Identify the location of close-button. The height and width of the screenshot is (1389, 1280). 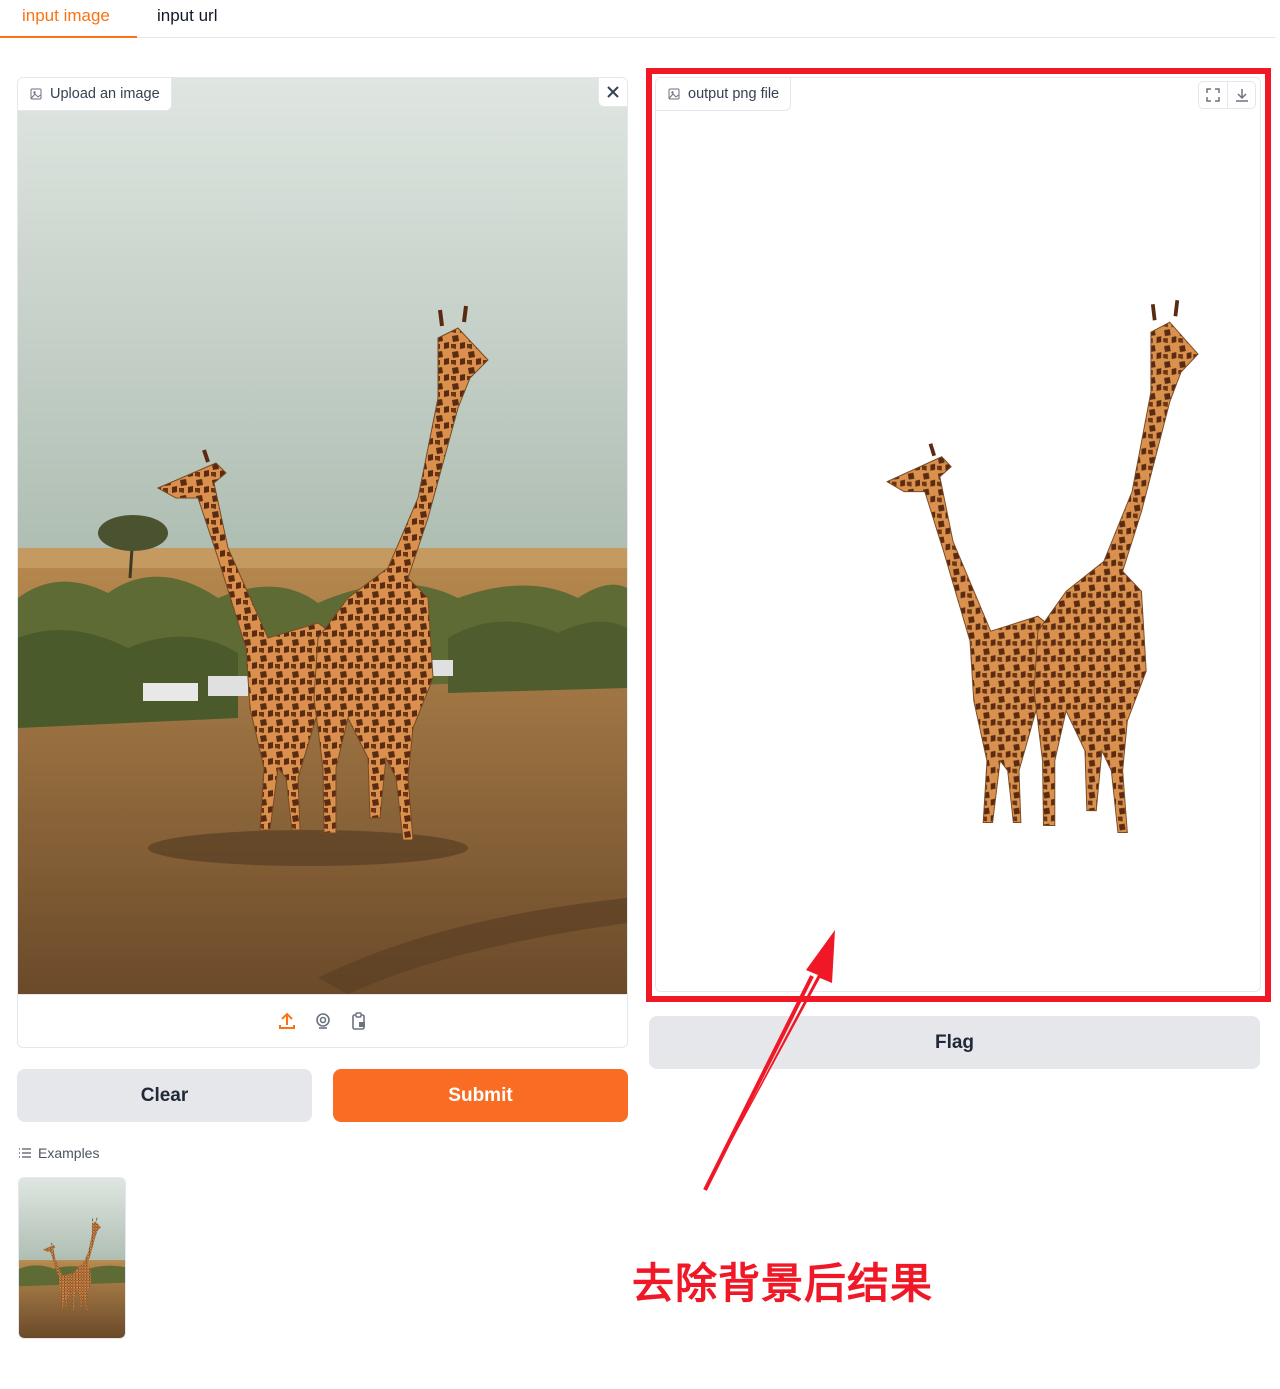
(612, 92).